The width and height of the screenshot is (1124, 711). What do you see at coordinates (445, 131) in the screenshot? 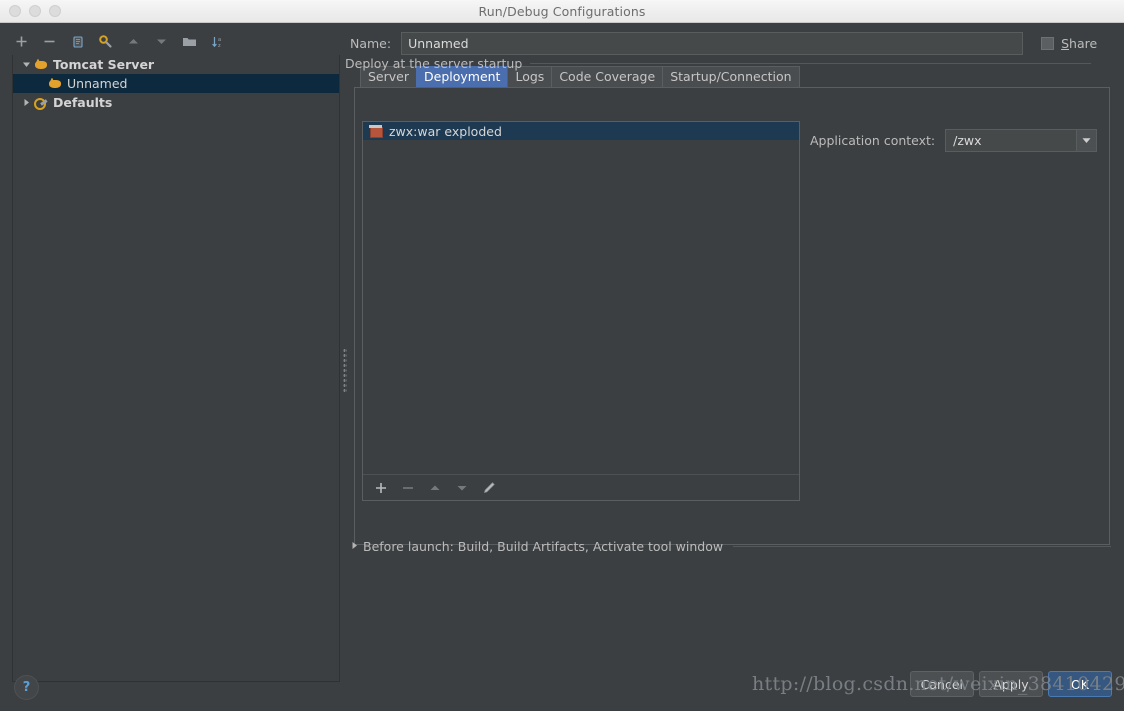
I see `artifact-label: zwx:war exploded` at bounding box center [445, 131].